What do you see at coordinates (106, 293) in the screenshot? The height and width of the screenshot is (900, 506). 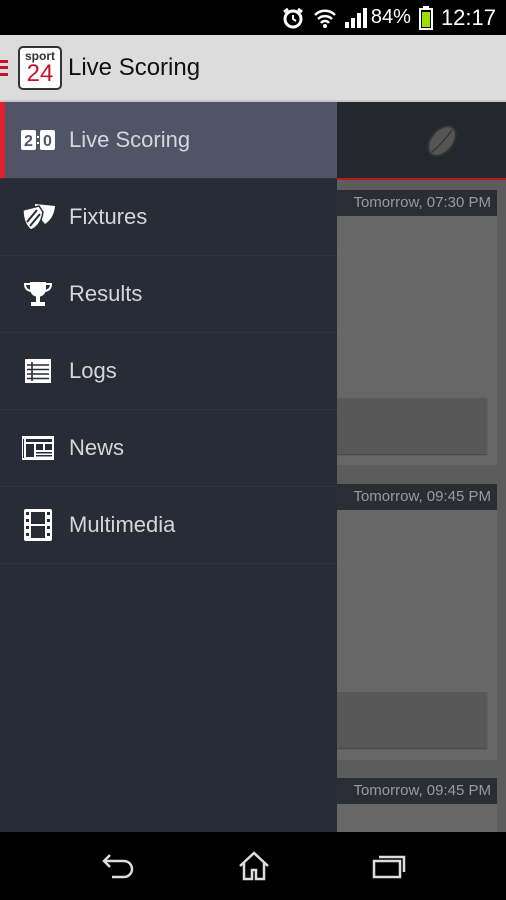 I see `drawer-item-label: Results` at bounding box center [106, 293].